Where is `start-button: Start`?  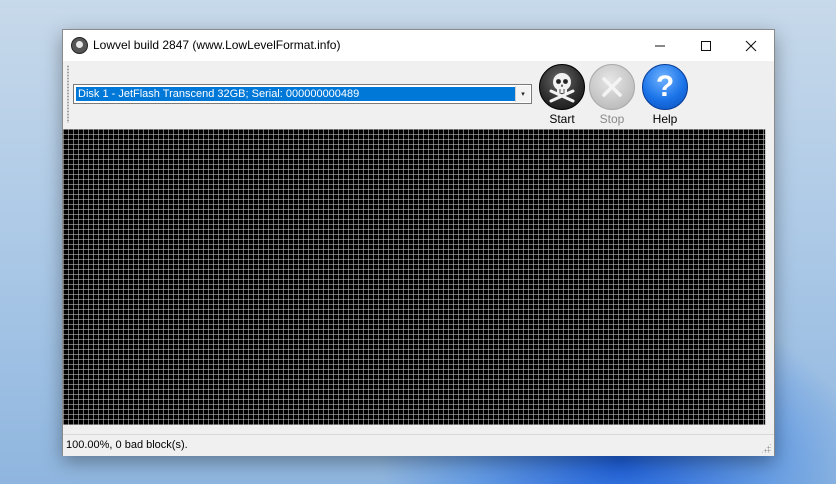
start-button: Start is located at coordinates (562, 95).